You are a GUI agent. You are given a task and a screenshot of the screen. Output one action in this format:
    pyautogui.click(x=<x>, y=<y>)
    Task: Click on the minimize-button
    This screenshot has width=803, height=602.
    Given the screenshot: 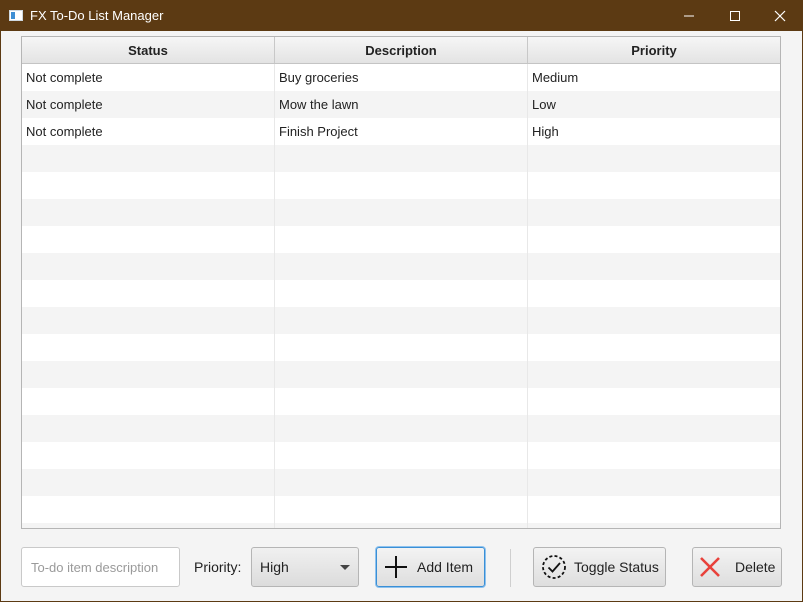 What is the action you would take?
    pyautogui.click(x=689, y=15)
    